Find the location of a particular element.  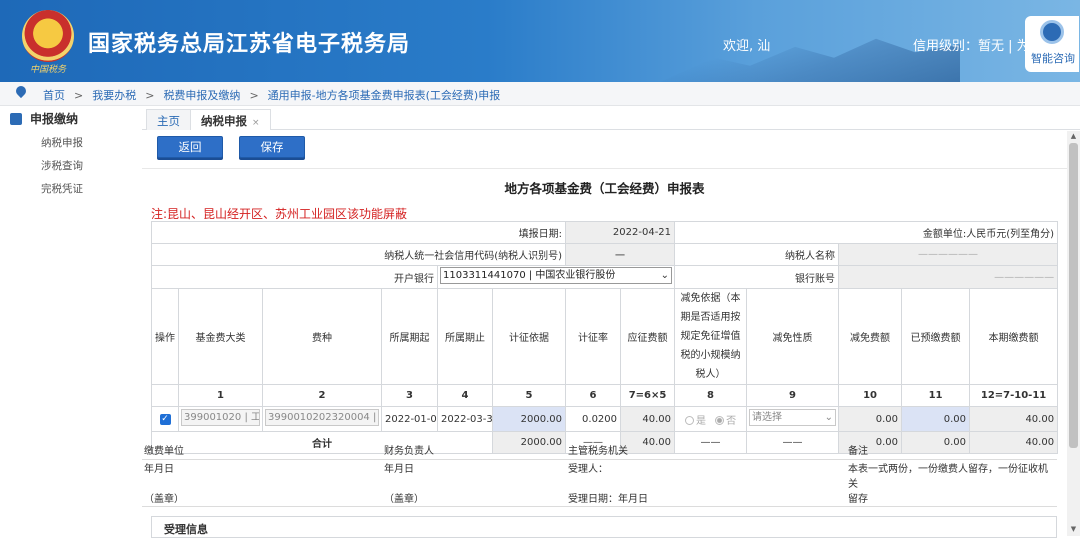

col-number: 10 is located at coordinates (870, 395).